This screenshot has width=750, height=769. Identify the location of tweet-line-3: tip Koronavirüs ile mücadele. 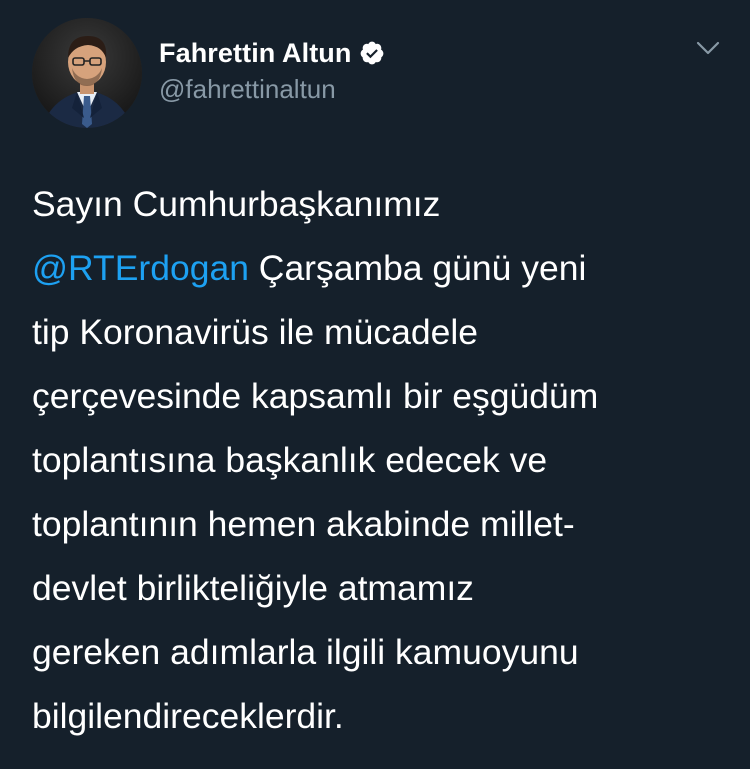
(255, 332).